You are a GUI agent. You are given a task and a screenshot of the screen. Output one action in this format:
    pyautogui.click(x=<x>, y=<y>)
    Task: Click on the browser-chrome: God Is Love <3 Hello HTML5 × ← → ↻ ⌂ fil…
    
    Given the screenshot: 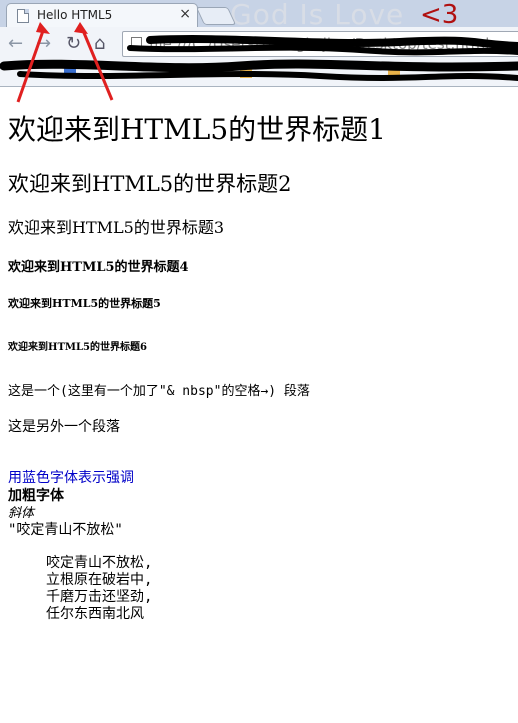 What is the action you would take?
    pyautogui.click(x=259, y=43)
    